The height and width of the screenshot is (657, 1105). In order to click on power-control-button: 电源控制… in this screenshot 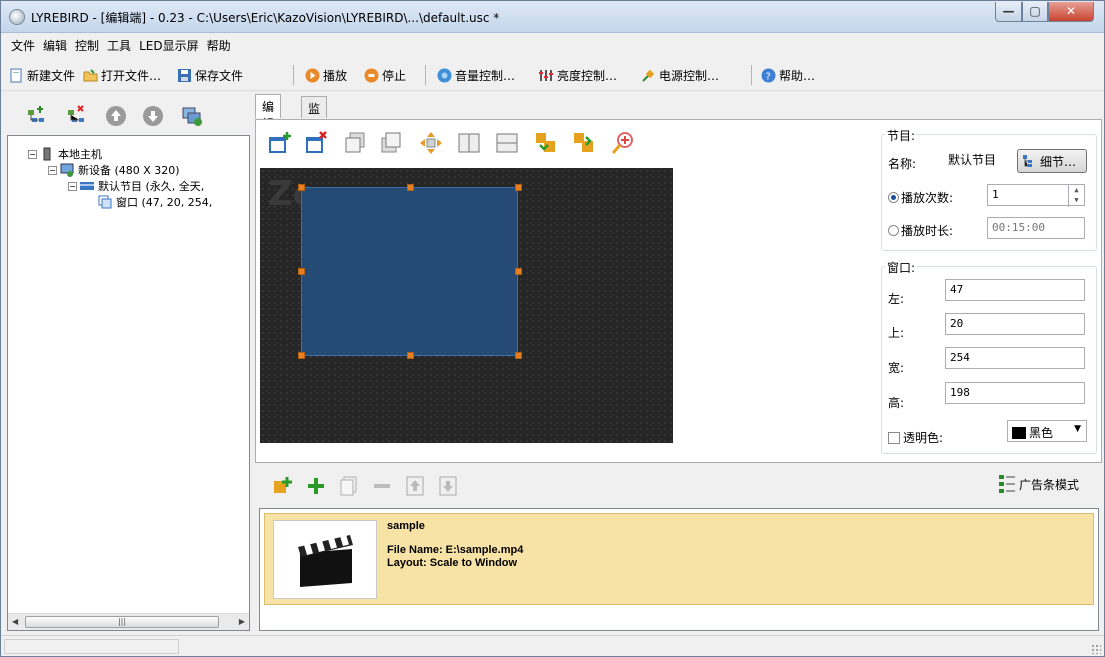, I will do `click(680, 75)`.